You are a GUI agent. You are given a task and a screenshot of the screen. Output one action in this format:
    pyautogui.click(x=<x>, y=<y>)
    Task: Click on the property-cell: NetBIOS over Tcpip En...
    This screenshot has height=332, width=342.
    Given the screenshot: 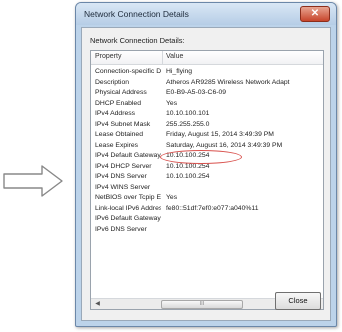 What is the action you would take?
    pyautogui.click(x=128, y=197)
    